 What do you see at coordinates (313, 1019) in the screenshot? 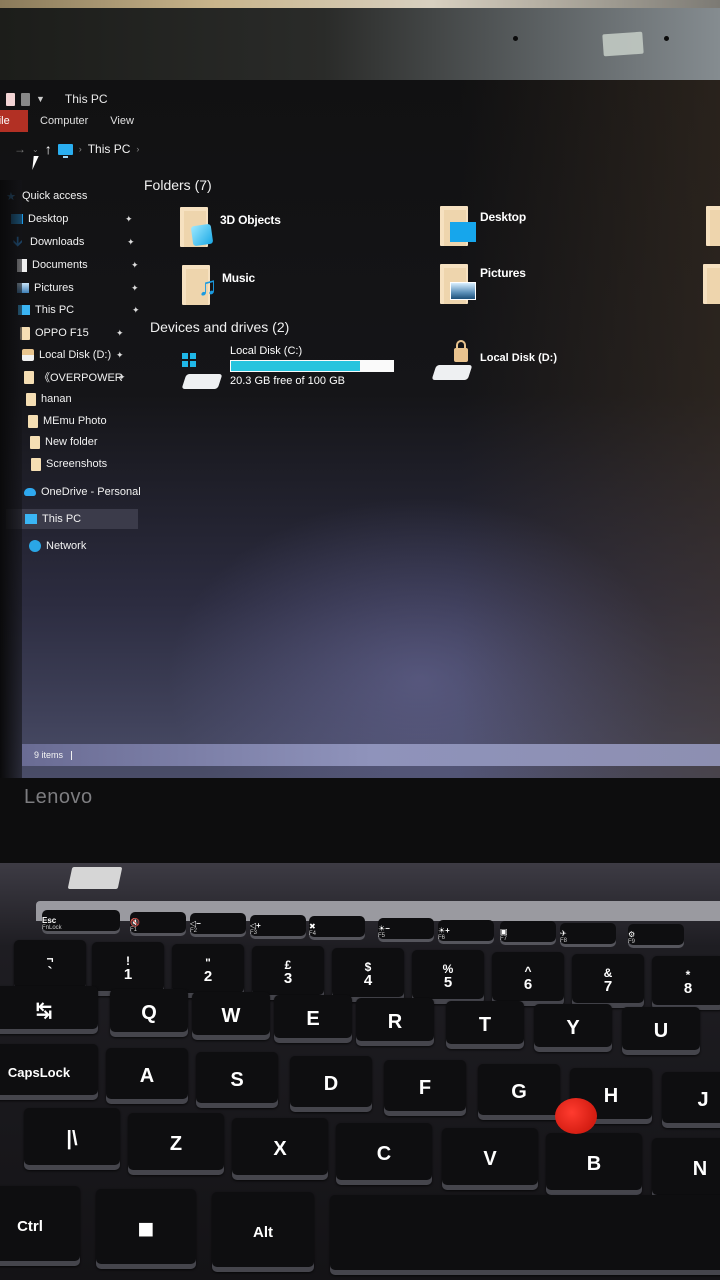
I see `key-e: E` at bounding box center [313, 1019].